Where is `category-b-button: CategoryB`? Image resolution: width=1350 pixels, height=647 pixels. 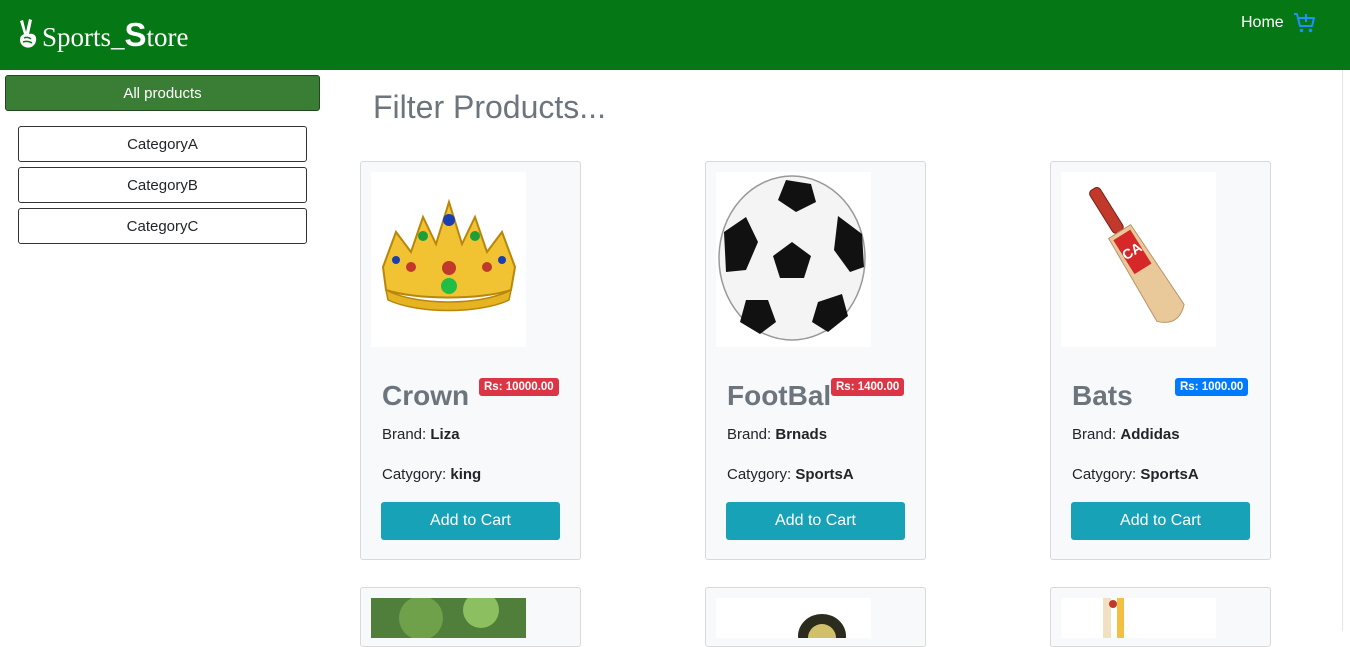
category-b-button: CategoryB is located at coordinates (162, 185).